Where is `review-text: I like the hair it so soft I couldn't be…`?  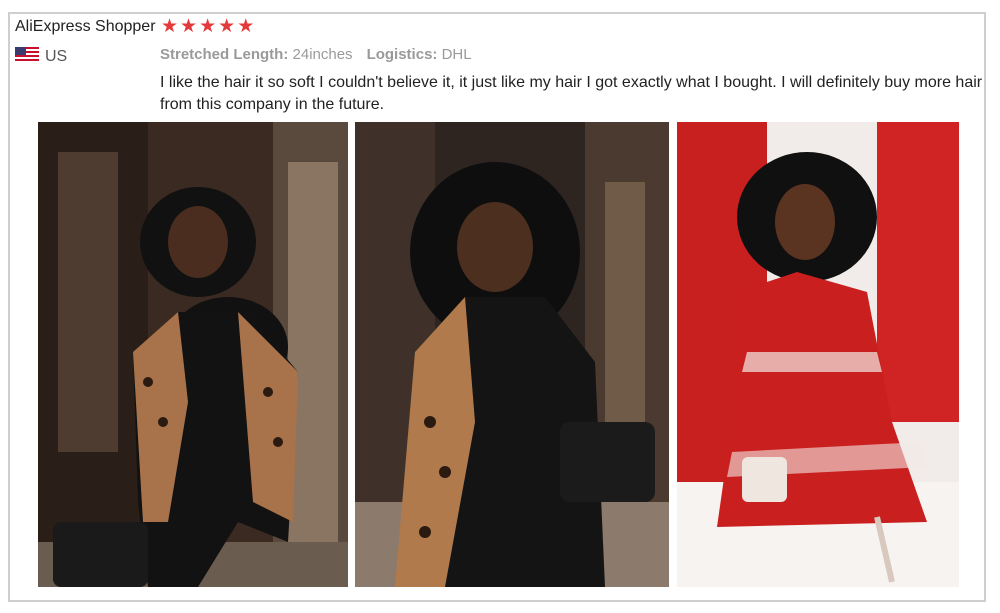
review-text: I like the hair it so soft I couldn't be… is located at coordinates (571, 93).